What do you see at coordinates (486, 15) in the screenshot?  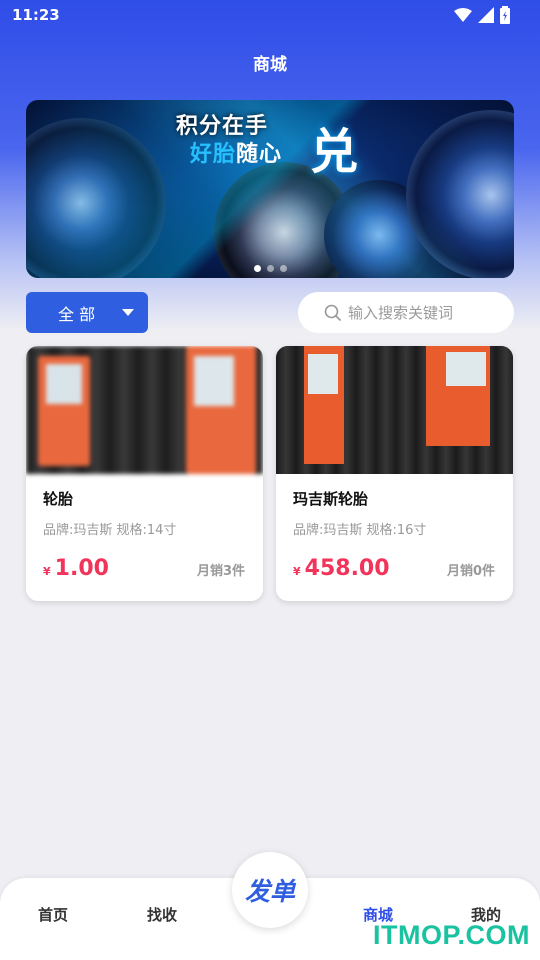 I see `signal-icon` at bounding box center [486, 15].